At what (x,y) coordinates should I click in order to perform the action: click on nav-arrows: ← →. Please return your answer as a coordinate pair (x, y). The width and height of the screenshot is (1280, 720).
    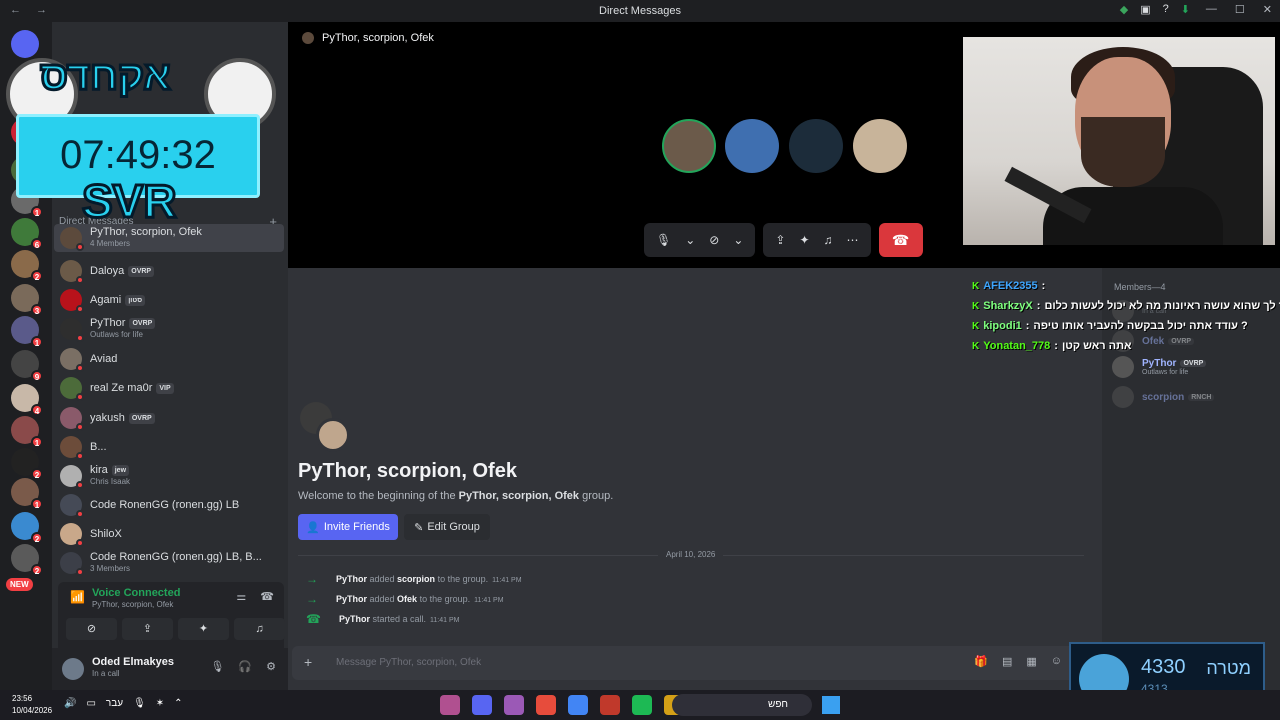
    Looking at the image, I should click on (31, 10).